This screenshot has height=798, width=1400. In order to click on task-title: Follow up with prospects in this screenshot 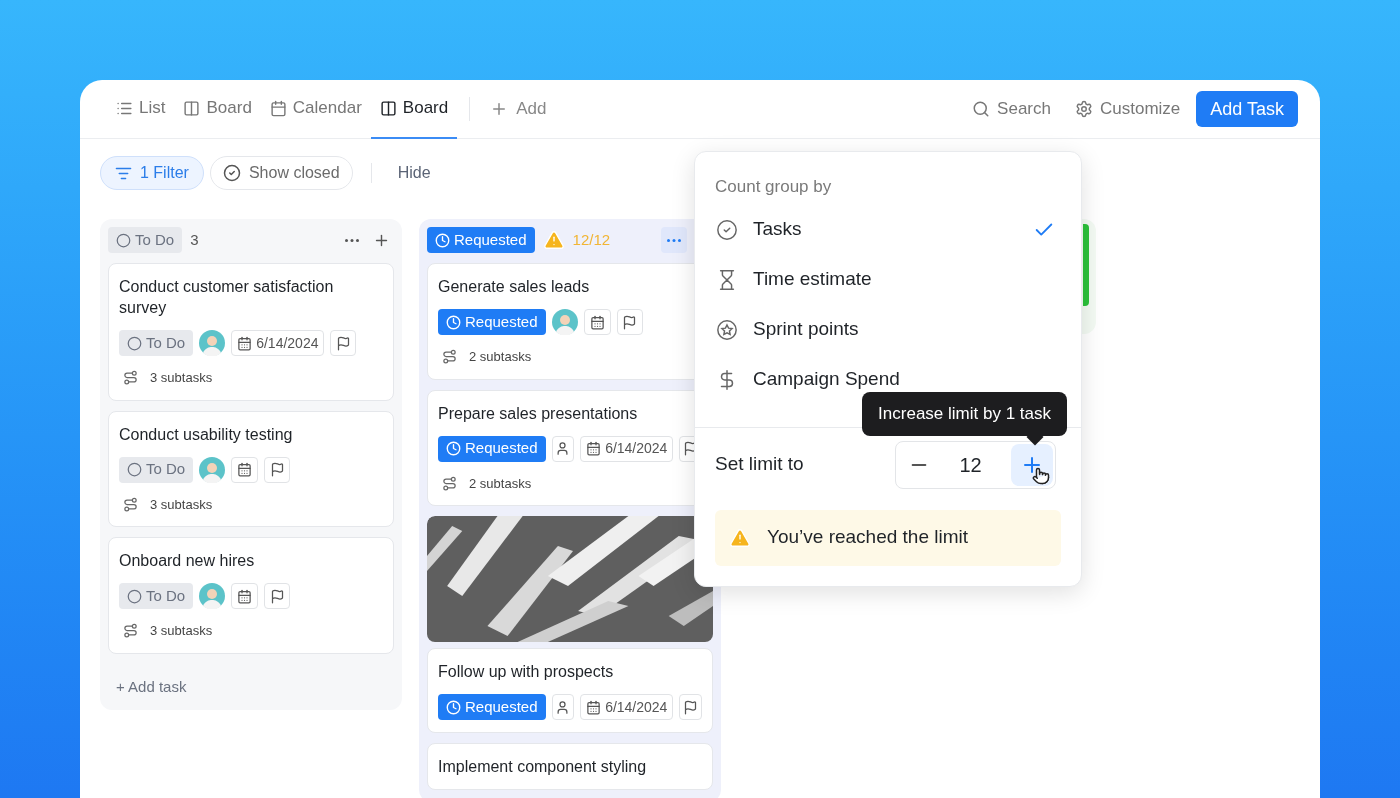, I will do `click(526, 672)`.